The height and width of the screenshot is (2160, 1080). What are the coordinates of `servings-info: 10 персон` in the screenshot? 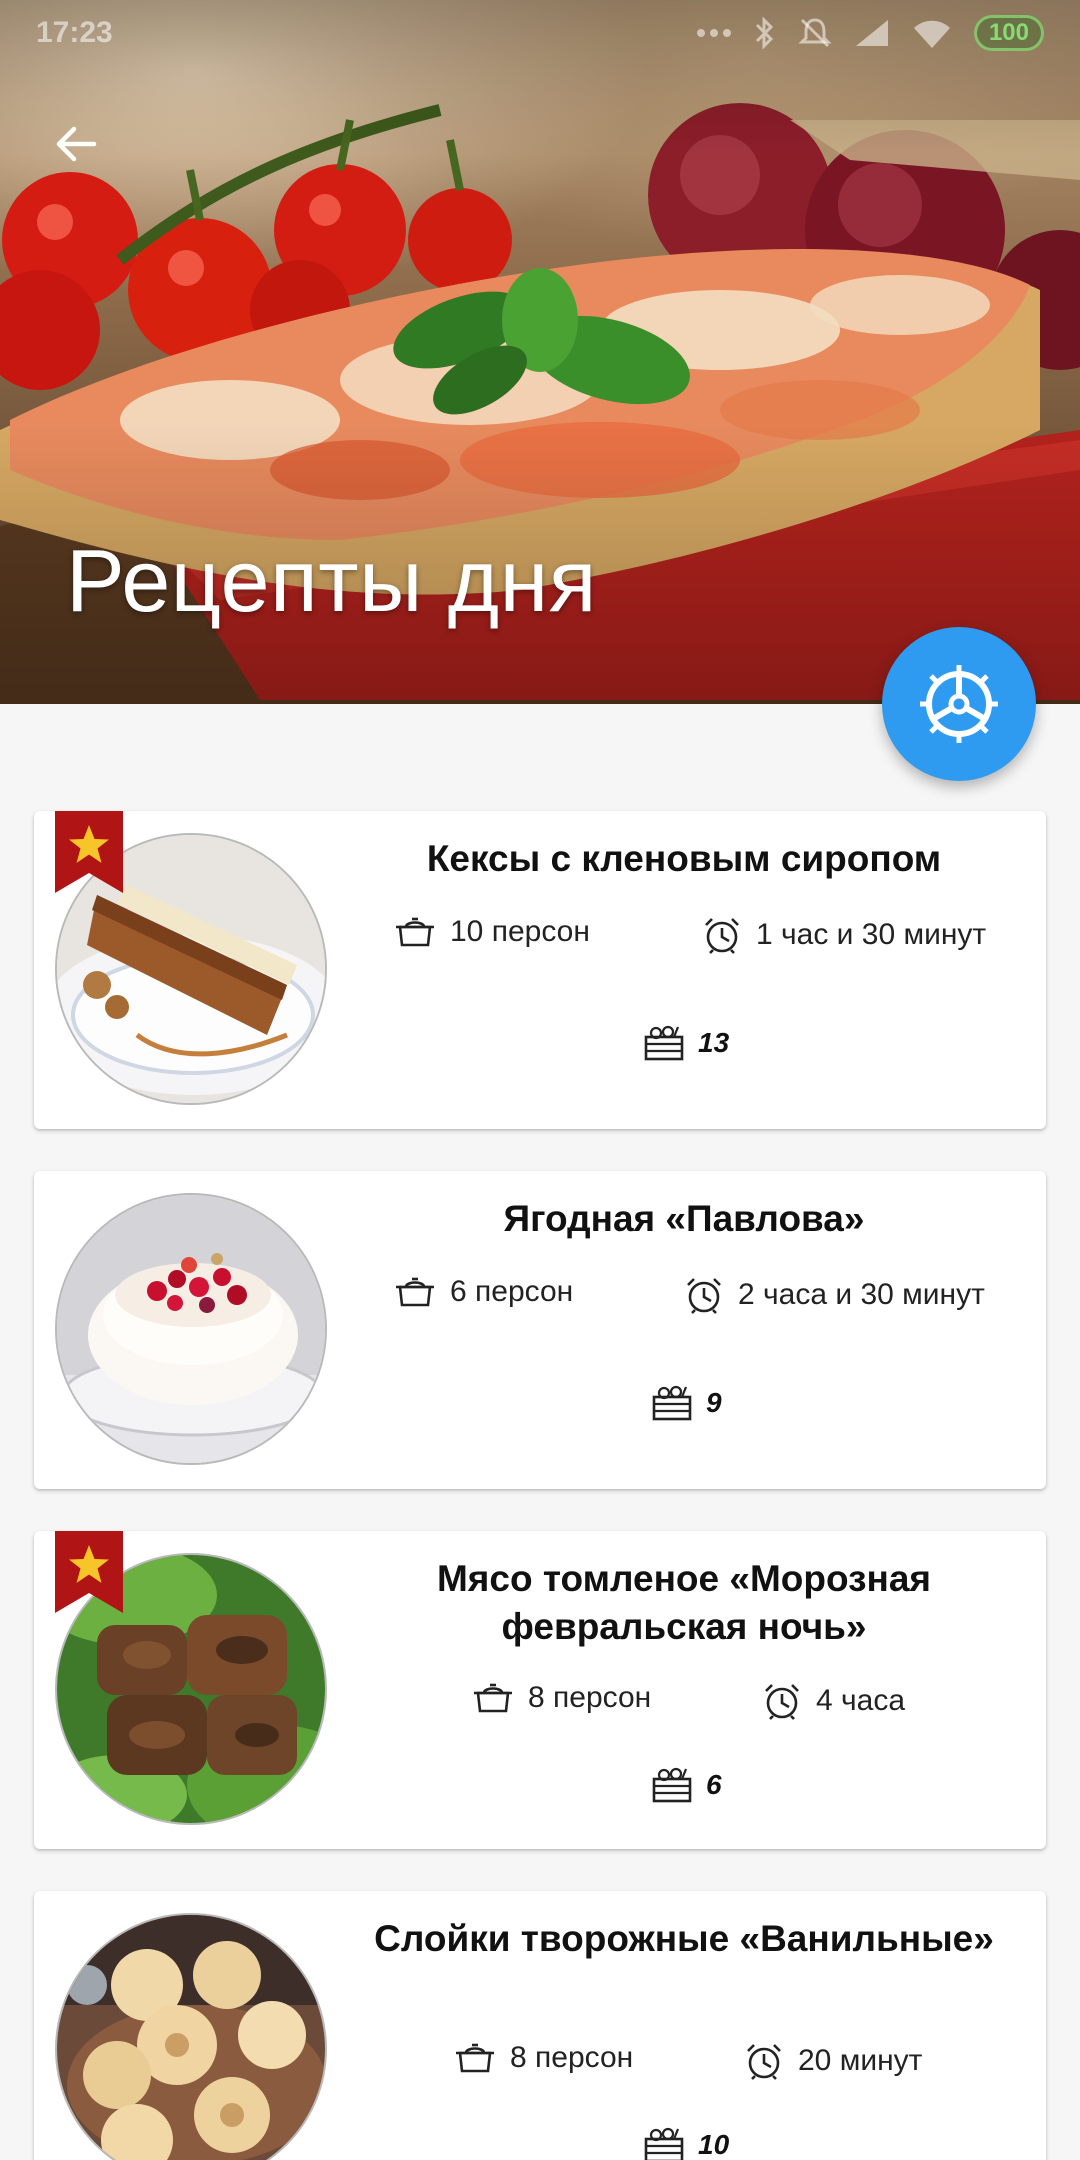 It's located at (492, 932).